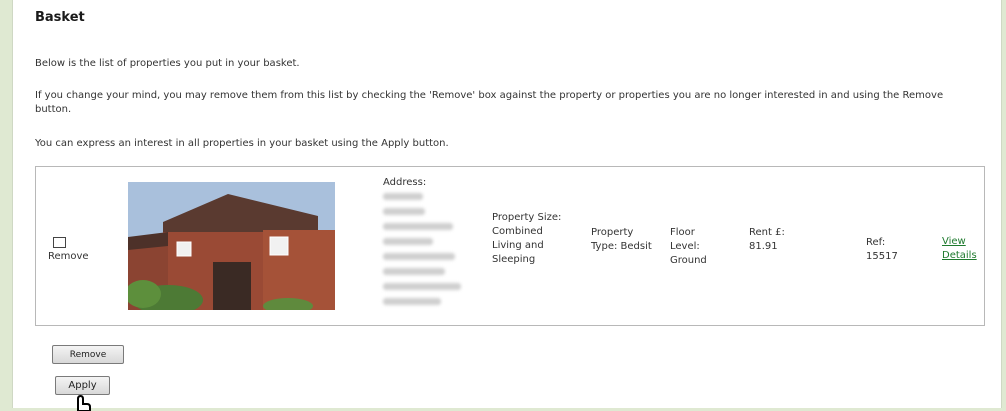 Image resolution: width=1006 pixels, height=411 pixels. Describe the element at coordinates (688, 246) in the screenshot. I see `floor-level: Floor Level: Ground` at that location.